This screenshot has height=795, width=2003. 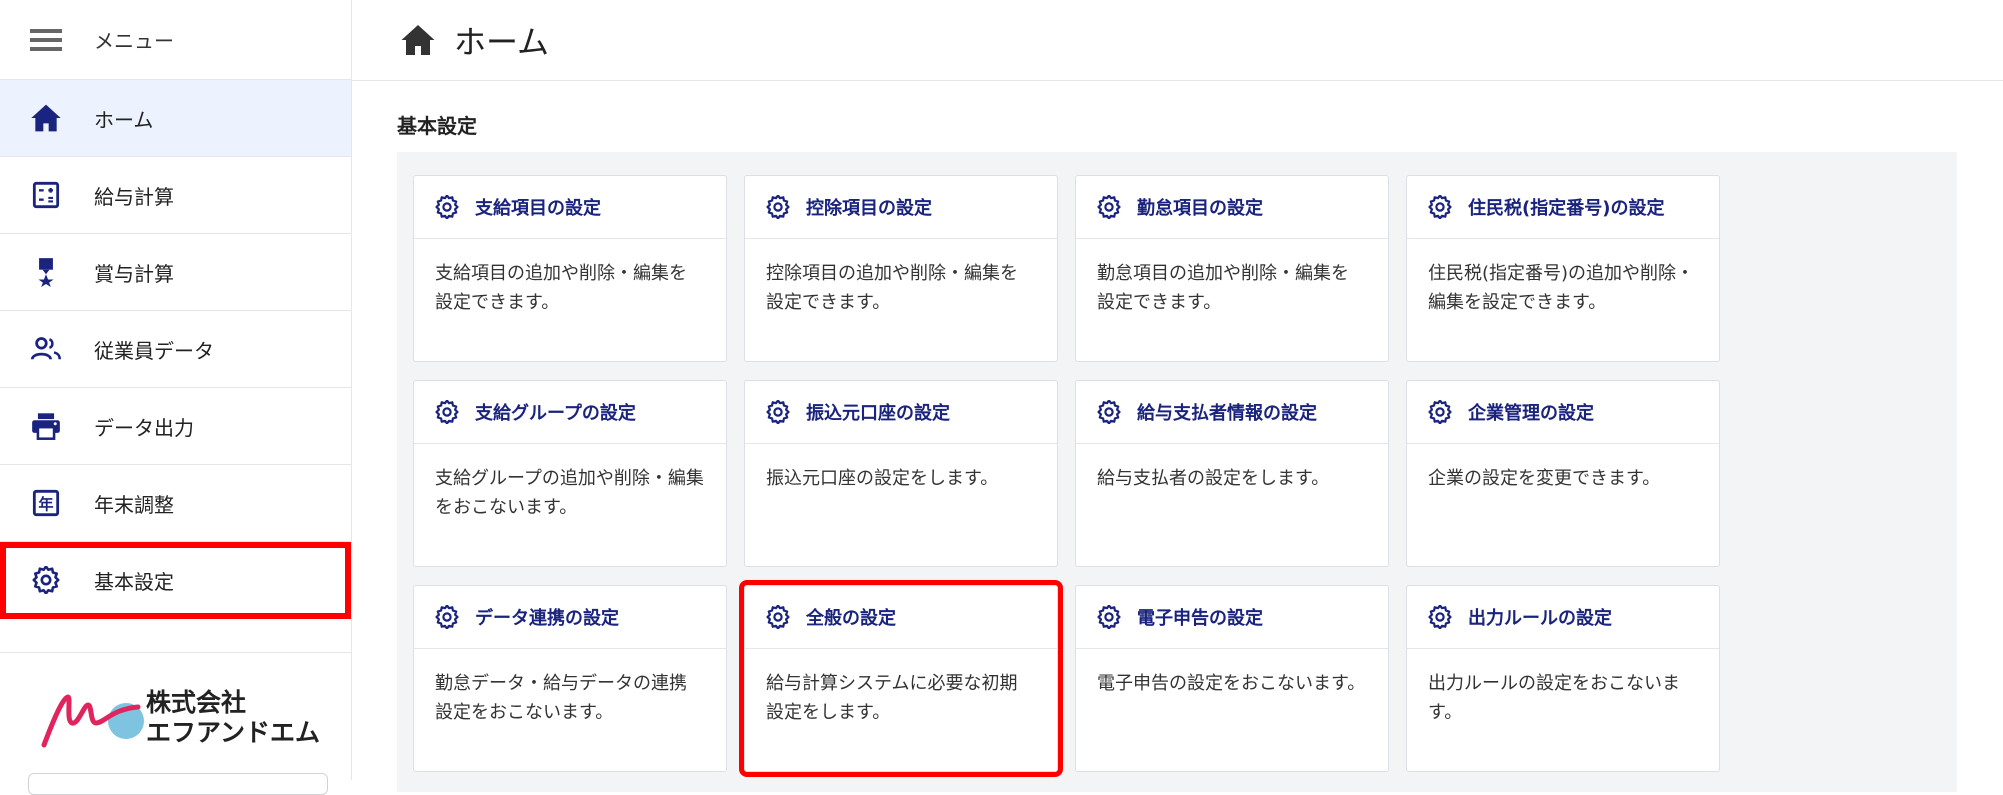 What do you see at coordinates (1227, 412) in the screenshot?
I see `card-title: 給与支払者情報の設定` at bounding box center [1227, 412].